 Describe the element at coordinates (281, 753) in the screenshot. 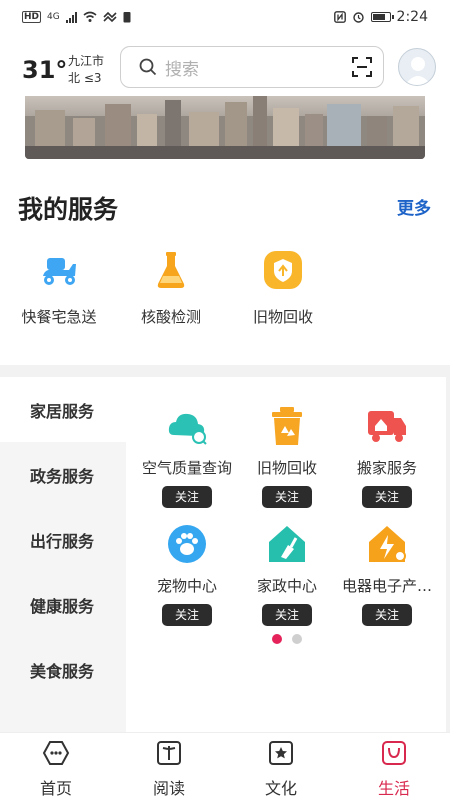

I see `star-frame-icon` at that location.